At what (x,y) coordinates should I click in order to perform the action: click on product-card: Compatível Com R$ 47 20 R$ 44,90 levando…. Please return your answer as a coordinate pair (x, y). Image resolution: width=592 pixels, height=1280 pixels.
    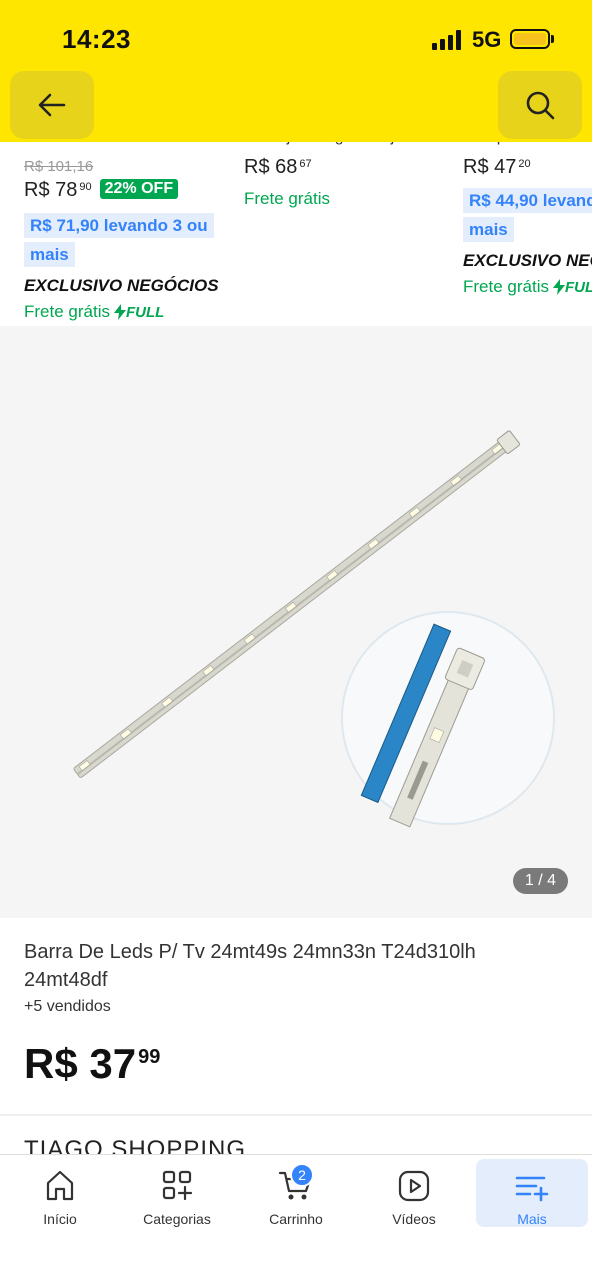
    Looking at the image, I should click on (527, 208).